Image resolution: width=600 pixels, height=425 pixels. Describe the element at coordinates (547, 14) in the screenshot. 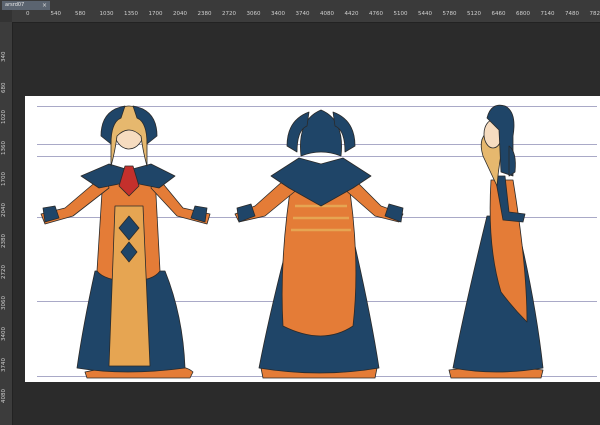

I see `ruler-tick-label: 7140` at that location.